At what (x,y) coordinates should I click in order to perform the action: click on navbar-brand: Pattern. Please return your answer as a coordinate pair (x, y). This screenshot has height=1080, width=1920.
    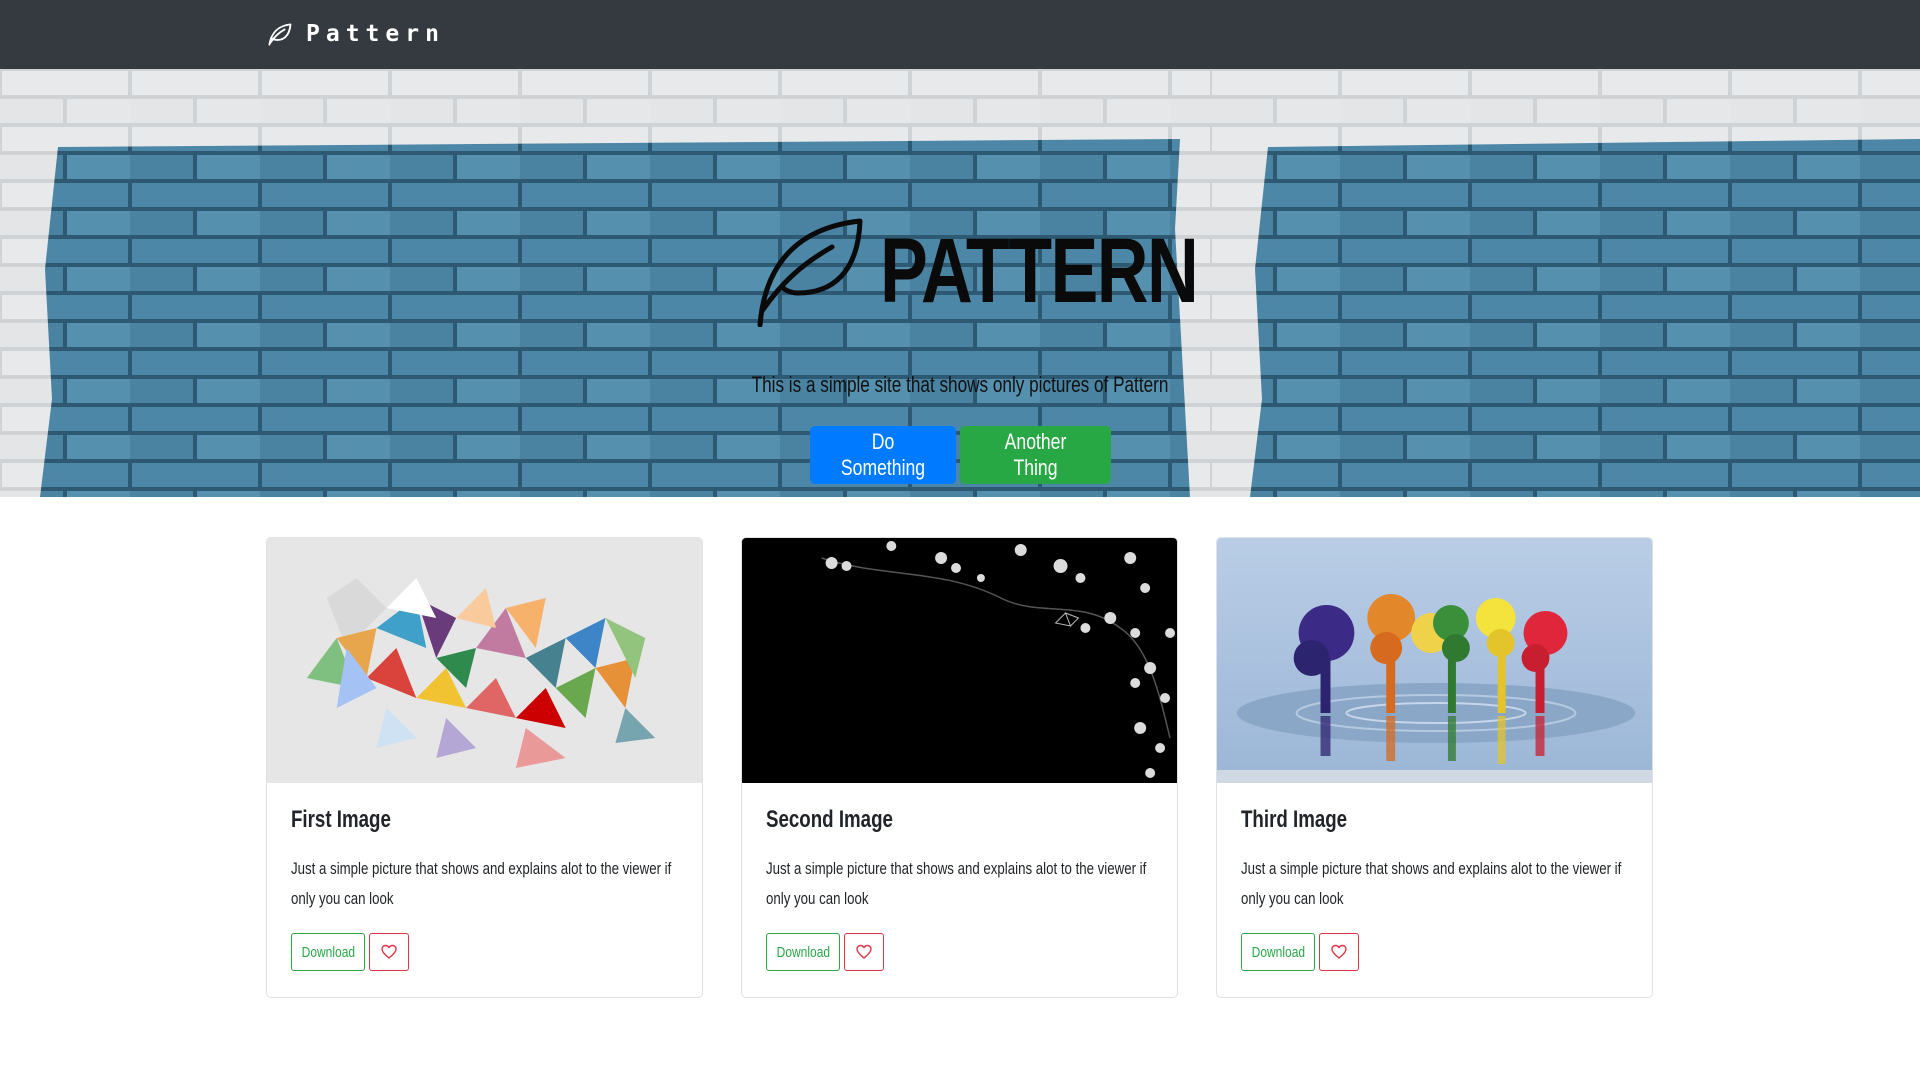
    Looking at the image, I should click on (355, 34).